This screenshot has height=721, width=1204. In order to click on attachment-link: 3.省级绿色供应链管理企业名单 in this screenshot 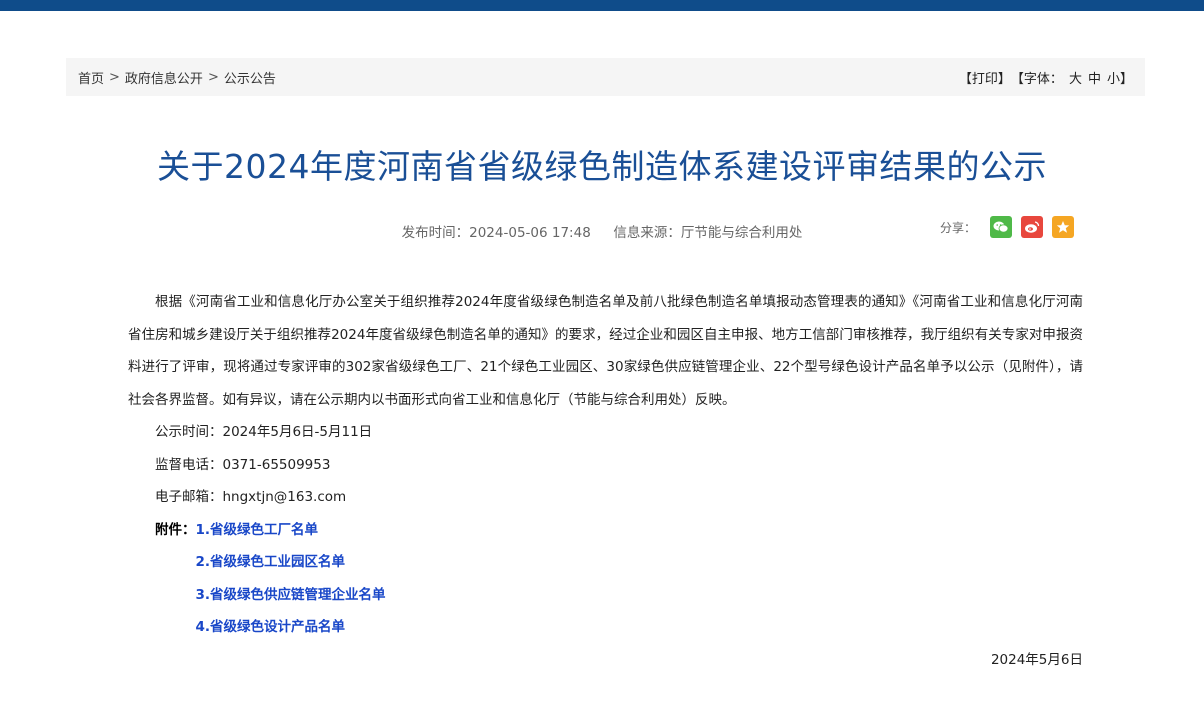, I will do `click(291, 595)`.